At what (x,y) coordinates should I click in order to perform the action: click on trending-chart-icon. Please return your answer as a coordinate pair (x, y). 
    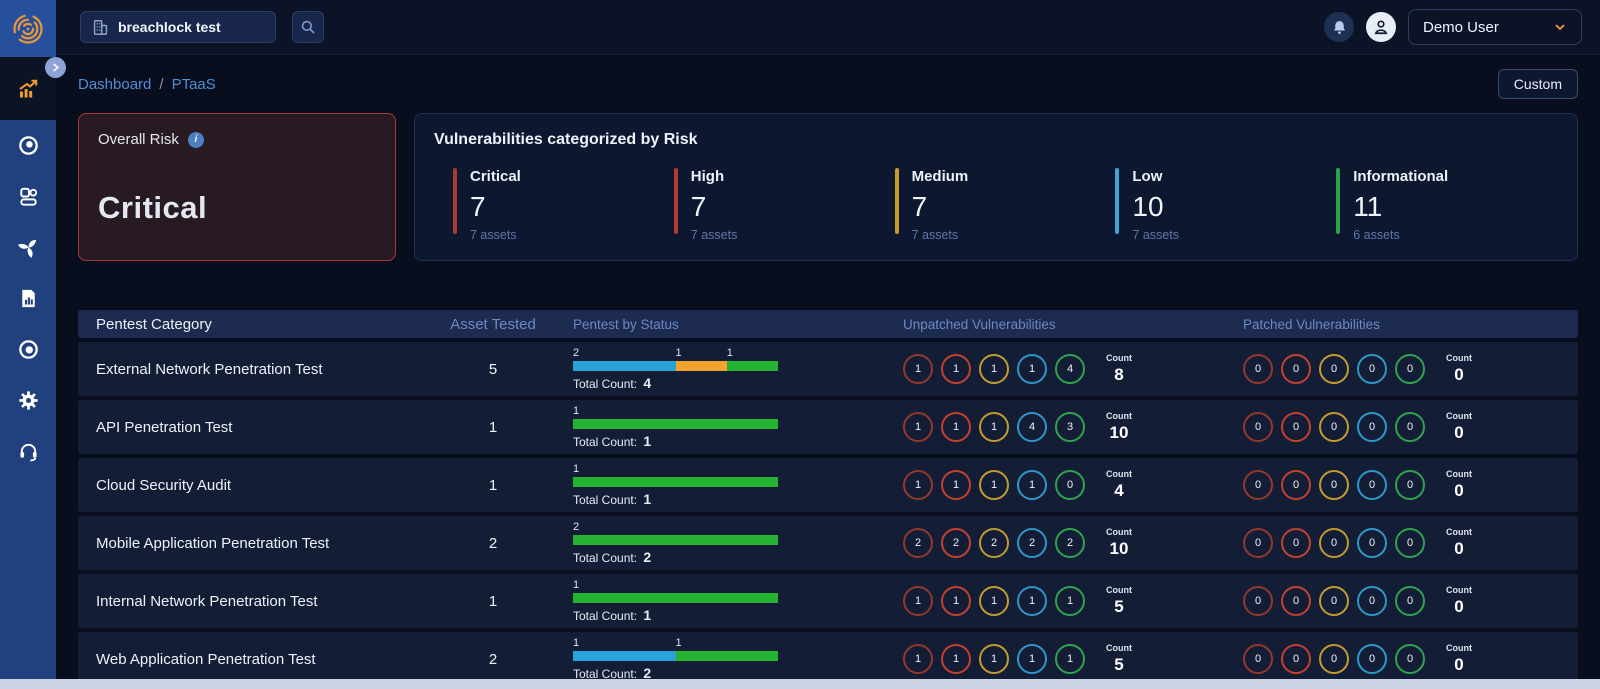
    Looking at the image, I should click on (28, 89).